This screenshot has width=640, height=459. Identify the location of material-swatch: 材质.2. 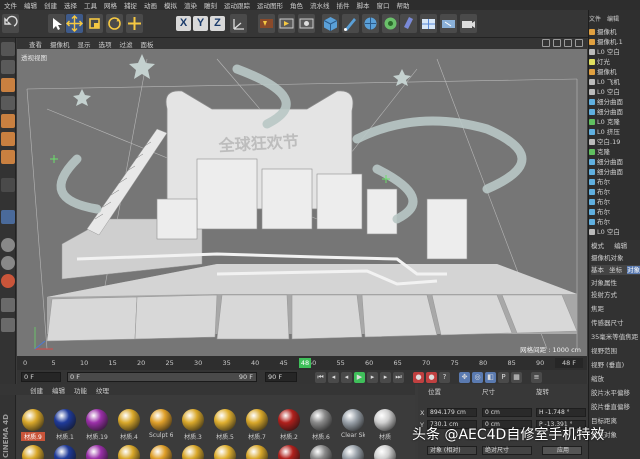
(289, 425).